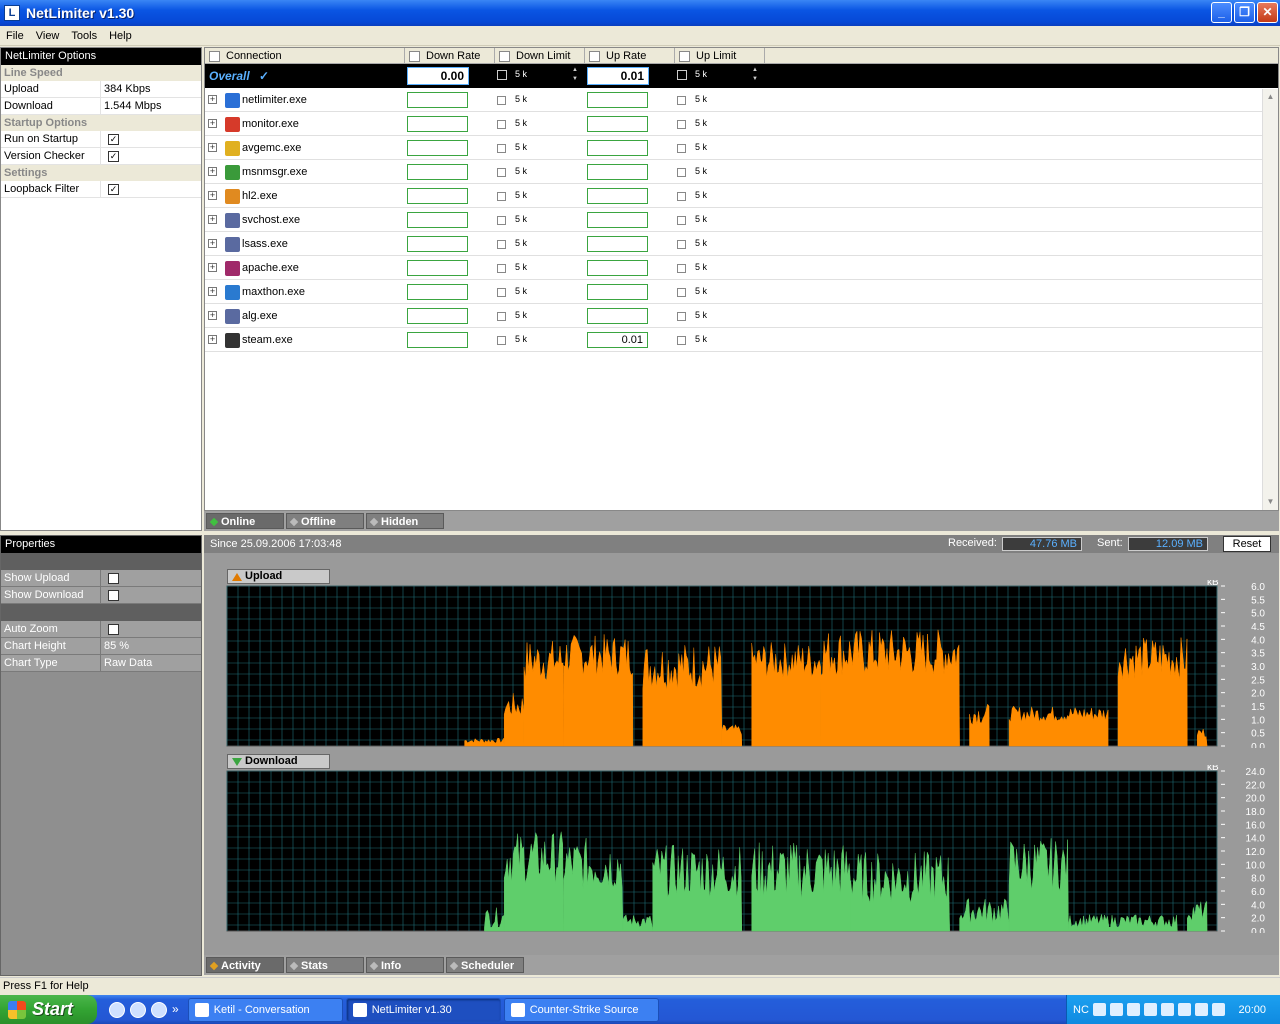  I want to click on taskbar-netlimiter: NetLimiter v1.30, so click(423, 1009).